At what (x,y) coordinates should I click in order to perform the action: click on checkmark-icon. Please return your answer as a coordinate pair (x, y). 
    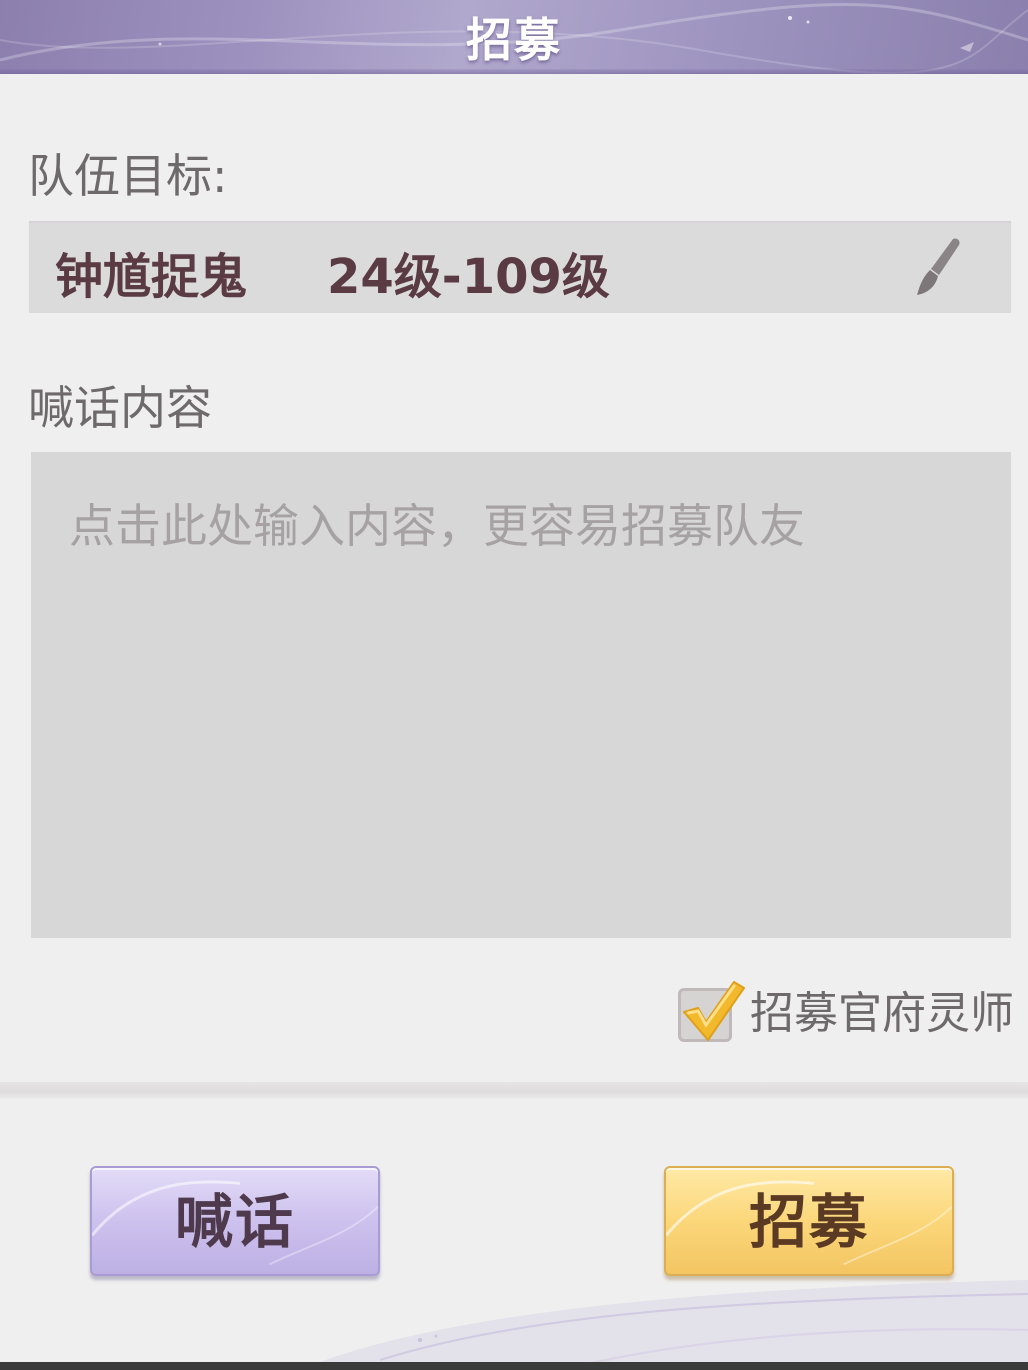
    Looking at the image, I should click on (714, 1011).